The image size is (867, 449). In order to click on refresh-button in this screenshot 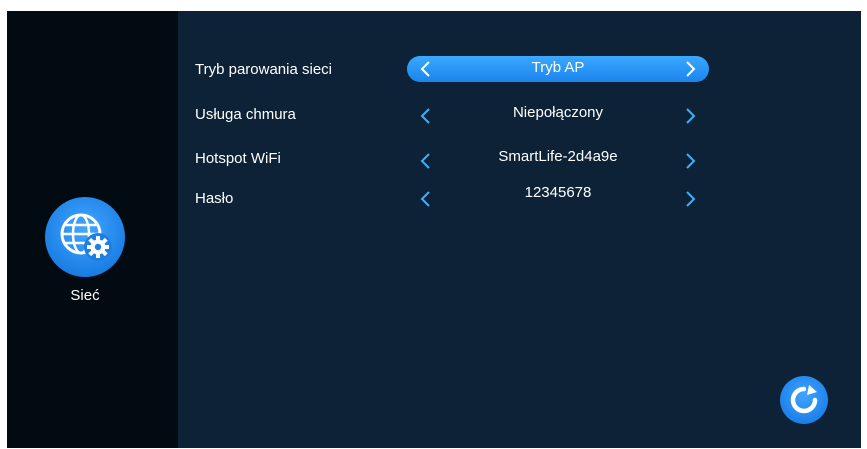, I will do `click(804, 400)`.